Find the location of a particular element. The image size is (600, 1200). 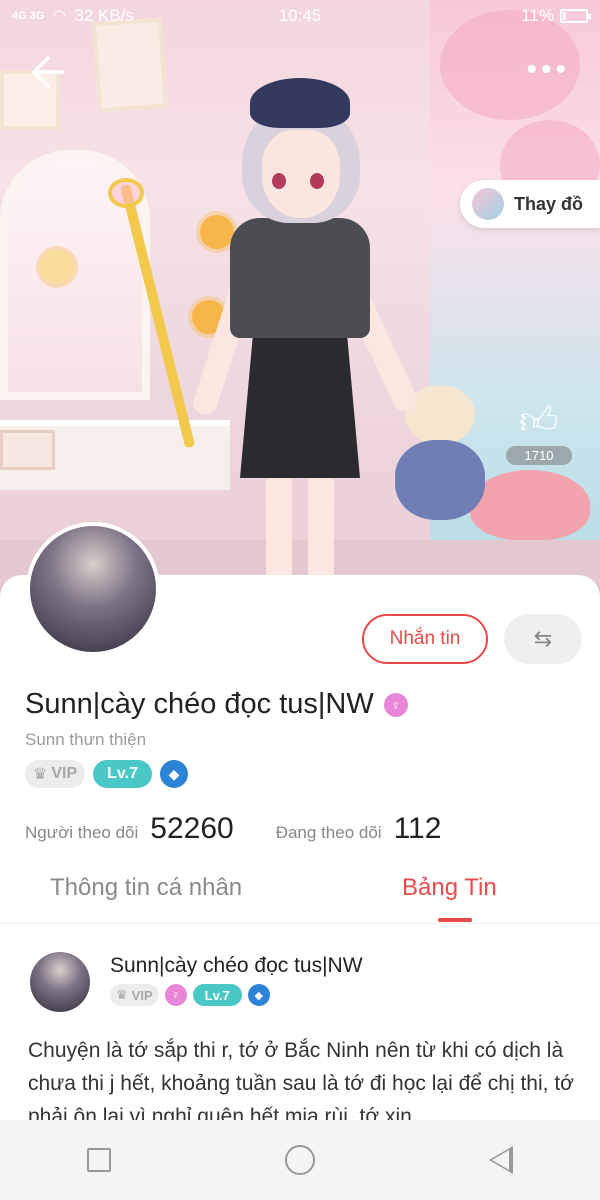

thumbs-up-icon: 👍︎ is located at coordinates (539, 421).